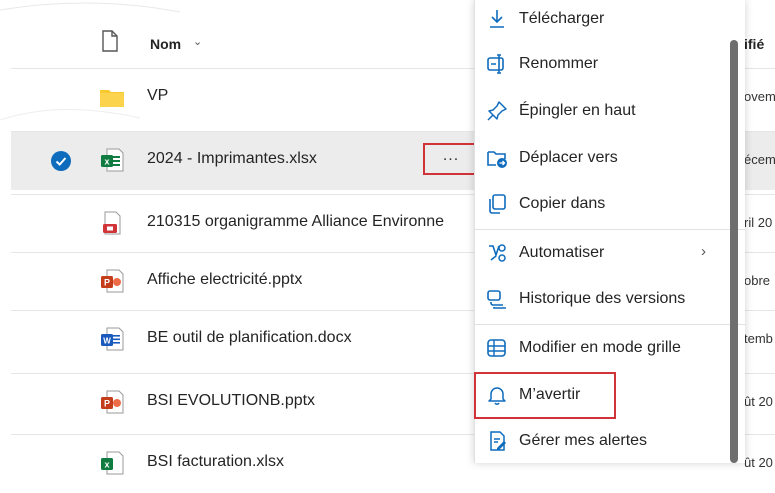 The width and height of the screenshot is (775, 493). Describe the element at coordinates (497, 19) in the screenshot. I see `download-icon` at that location.